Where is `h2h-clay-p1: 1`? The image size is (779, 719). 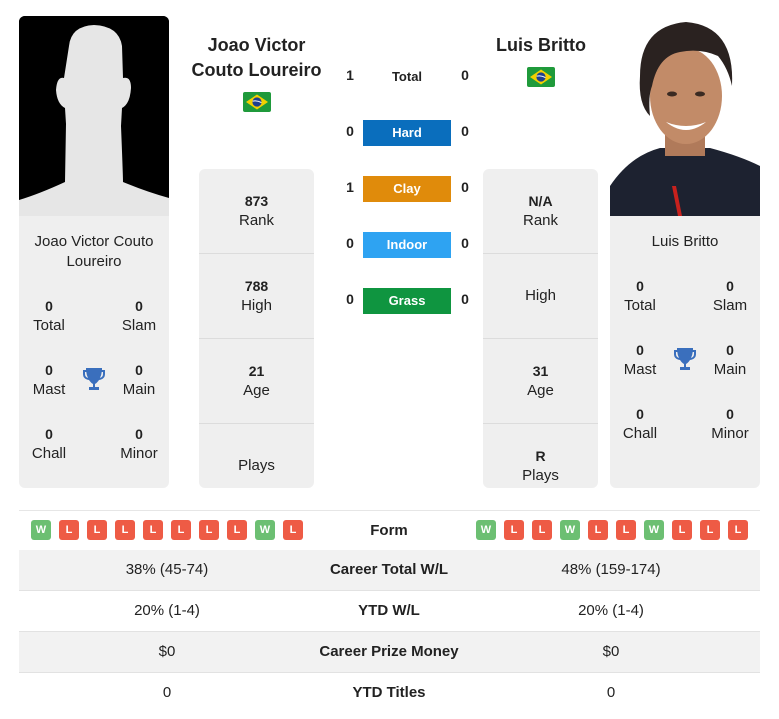 h2h-clay-p1: 1 is located at coordinates (350, 187).